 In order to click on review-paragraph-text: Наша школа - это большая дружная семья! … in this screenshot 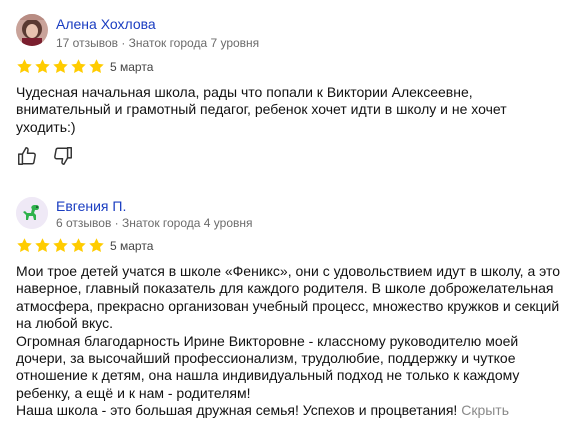, I will do `click(237, 410)`.